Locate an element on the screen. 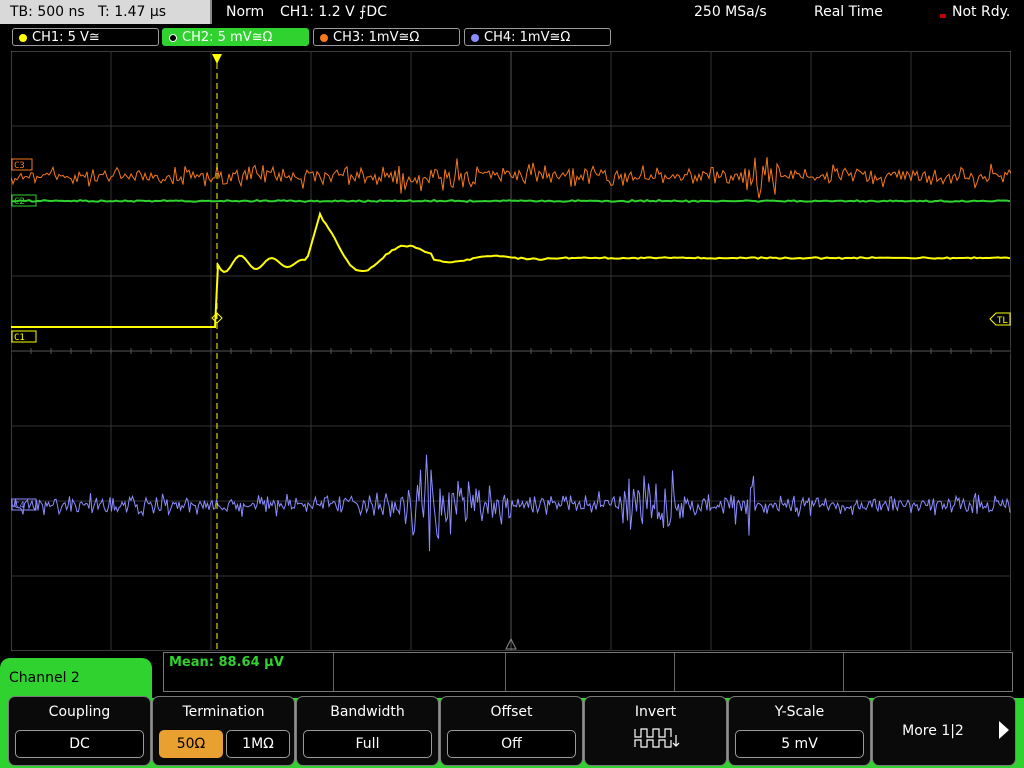  tab-ch4-label: CH4: 1mV≅Ω is located at coordinates (527, 37).